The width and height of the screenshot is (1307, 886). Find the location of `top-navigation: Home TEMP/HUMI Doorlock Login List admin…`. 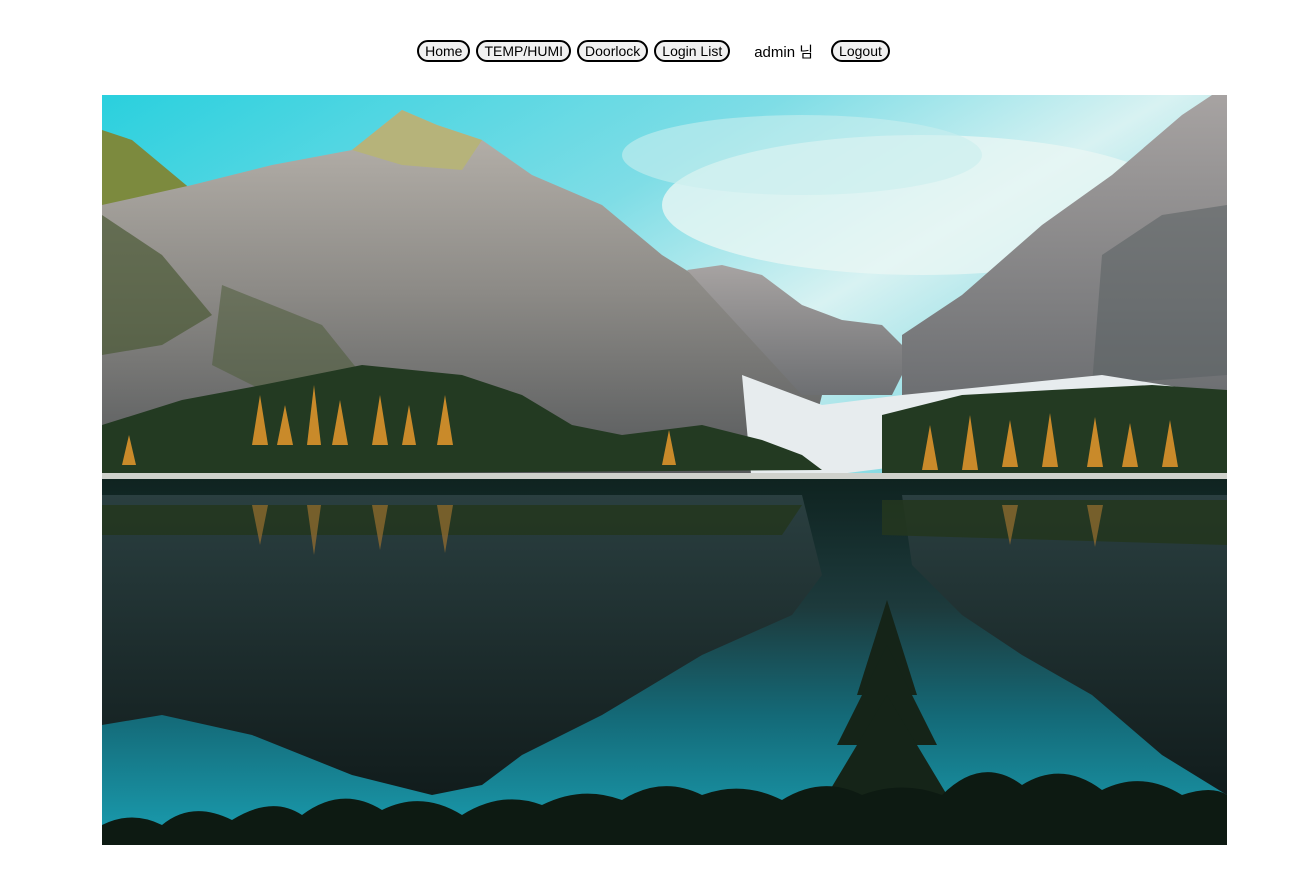

top-navigation: Home TEMP/HUMI Doorlock Login List admin… is located at coordinates (653, 51).